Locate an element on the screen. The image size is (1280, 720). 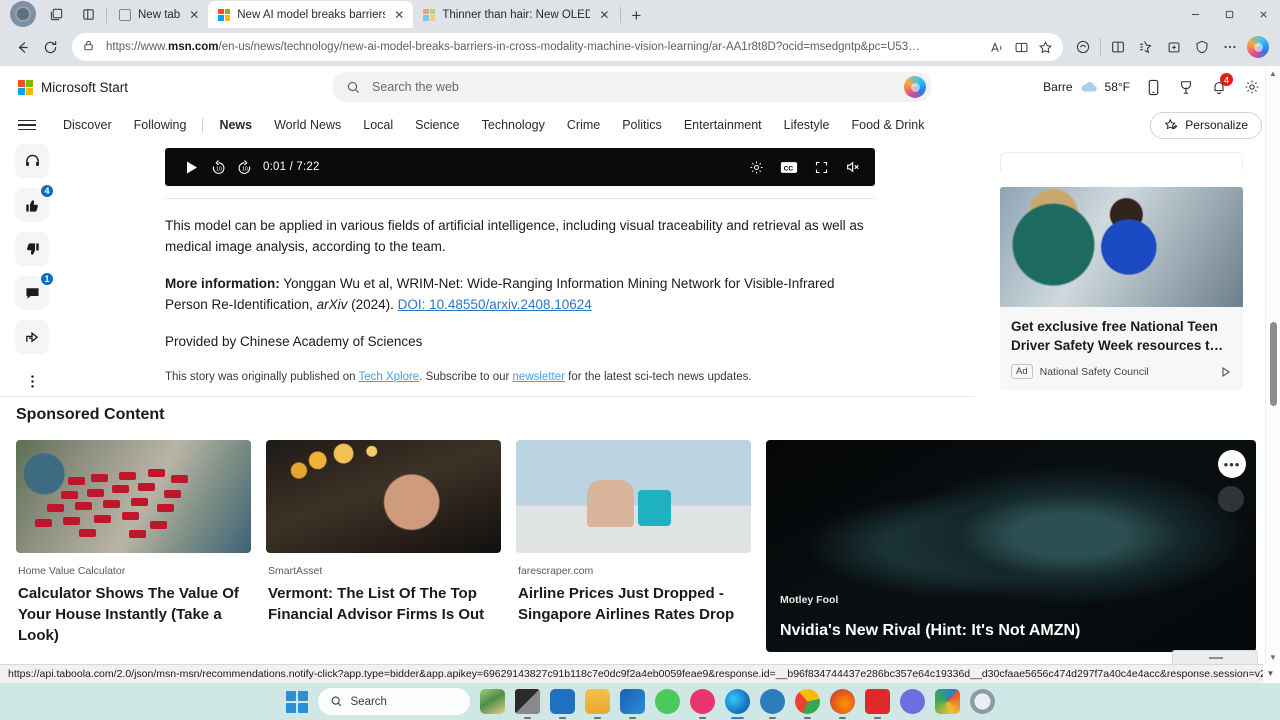
close-button is located at coordinates (1263, 14).